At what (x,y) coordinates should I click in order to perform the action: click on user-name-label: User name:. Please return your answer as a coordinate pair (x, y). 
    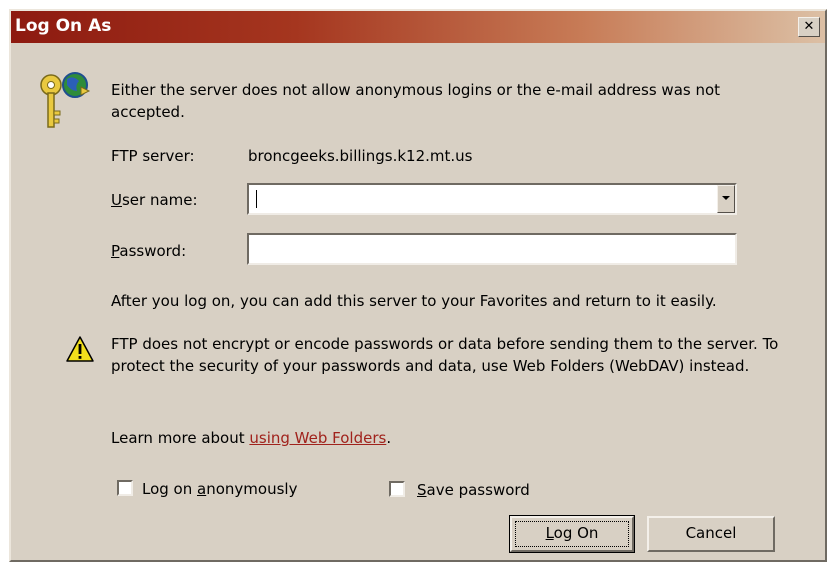
    Looking at the image, I should click on (154, 200).